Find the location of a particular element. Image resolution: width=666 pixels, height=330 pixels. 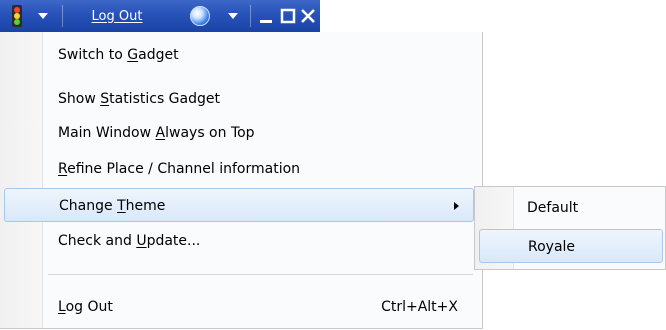

traffic-light-icon is located at coordinates (17, 16).